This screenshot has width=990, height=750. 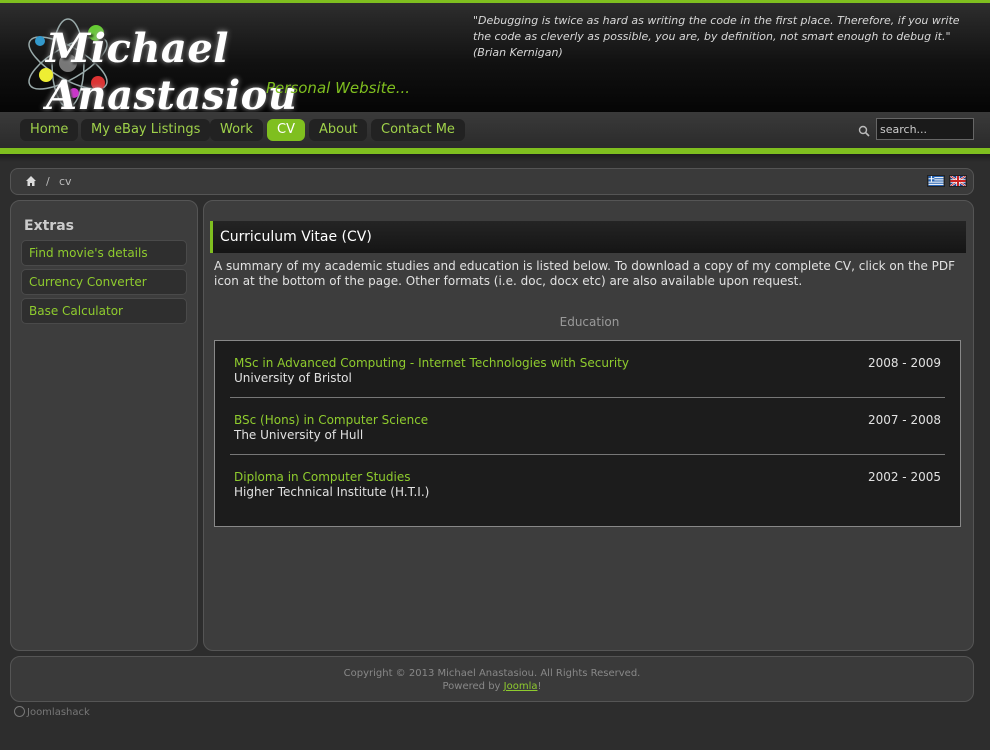 I want to click on sidebar-item-find-movie: Find movie's details, so click(x=104, y=253).